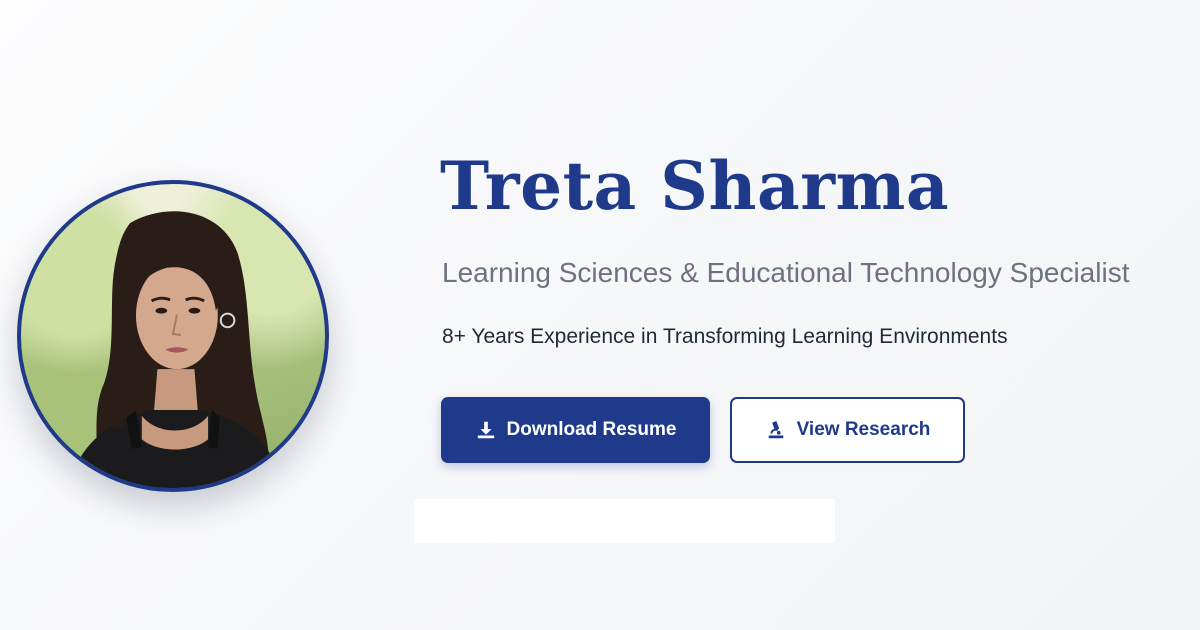 The height and width of the screenshot is (630, 1200). Describe the element at coordinates (624, 521) in the screenshot. I see `blank-panel` at that location.